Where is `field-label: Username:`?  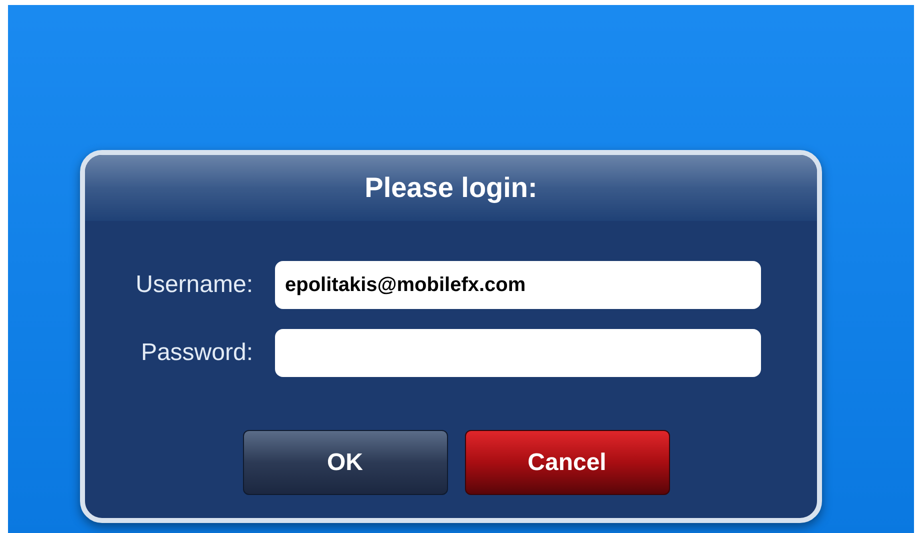
field-label: Username: is located at coordinates (194, 285).